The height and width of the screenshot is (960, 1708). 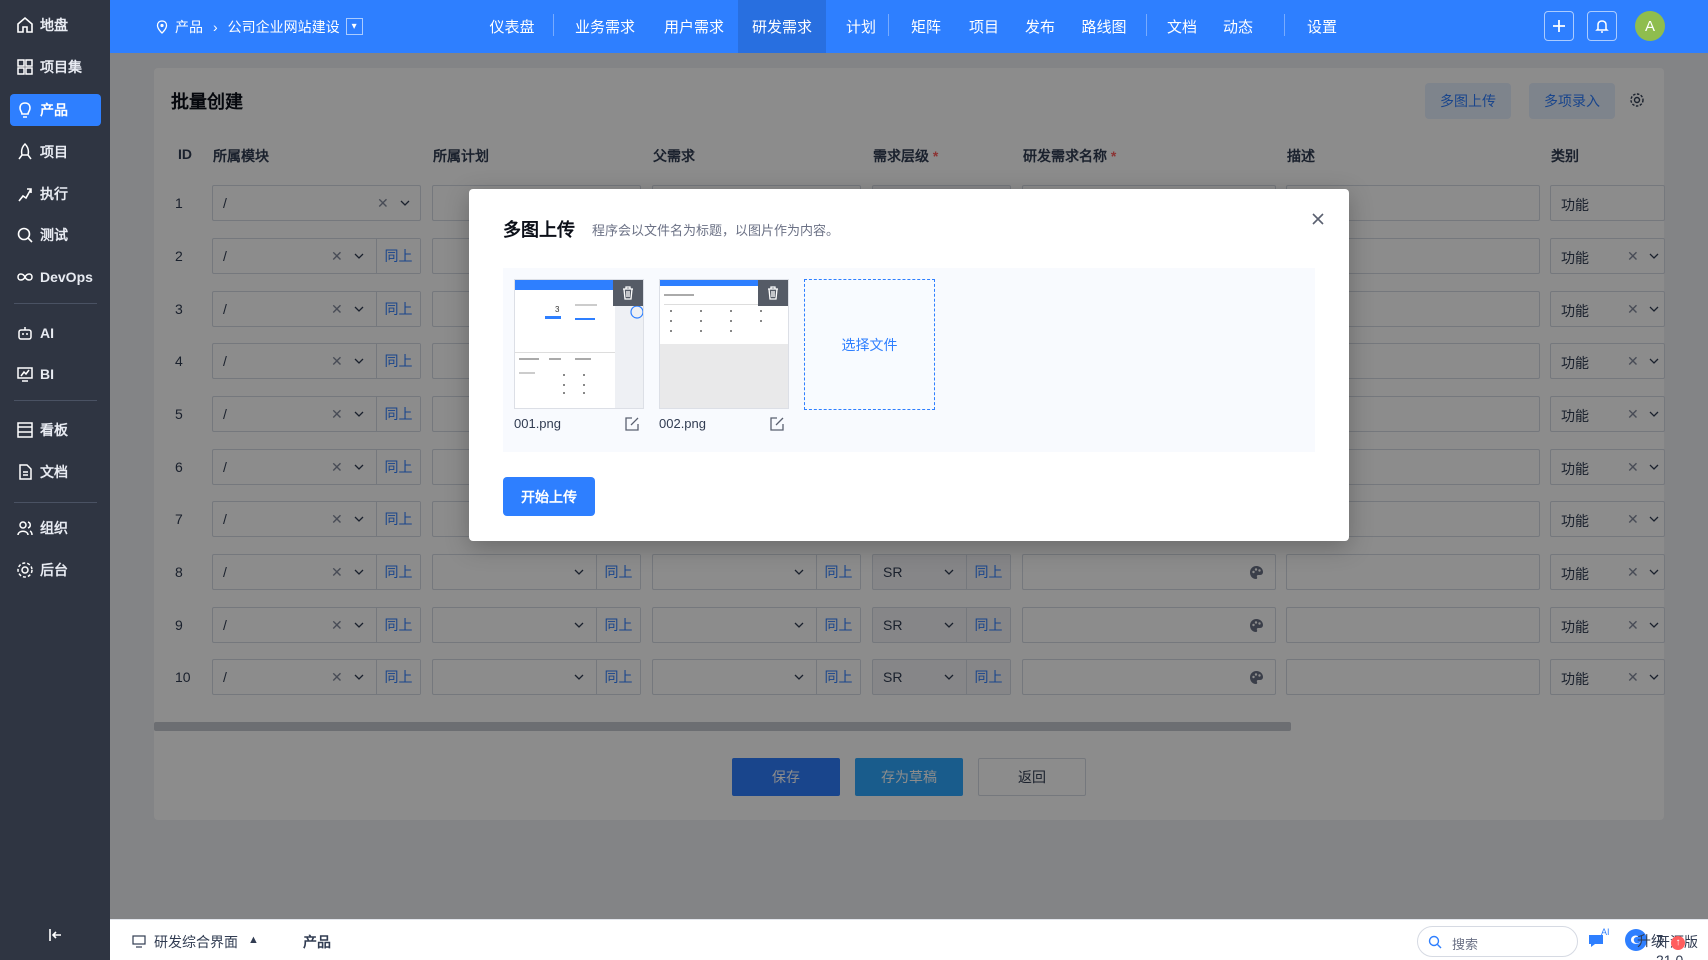 I want to click on create-button, so click(x=1559, y=26).